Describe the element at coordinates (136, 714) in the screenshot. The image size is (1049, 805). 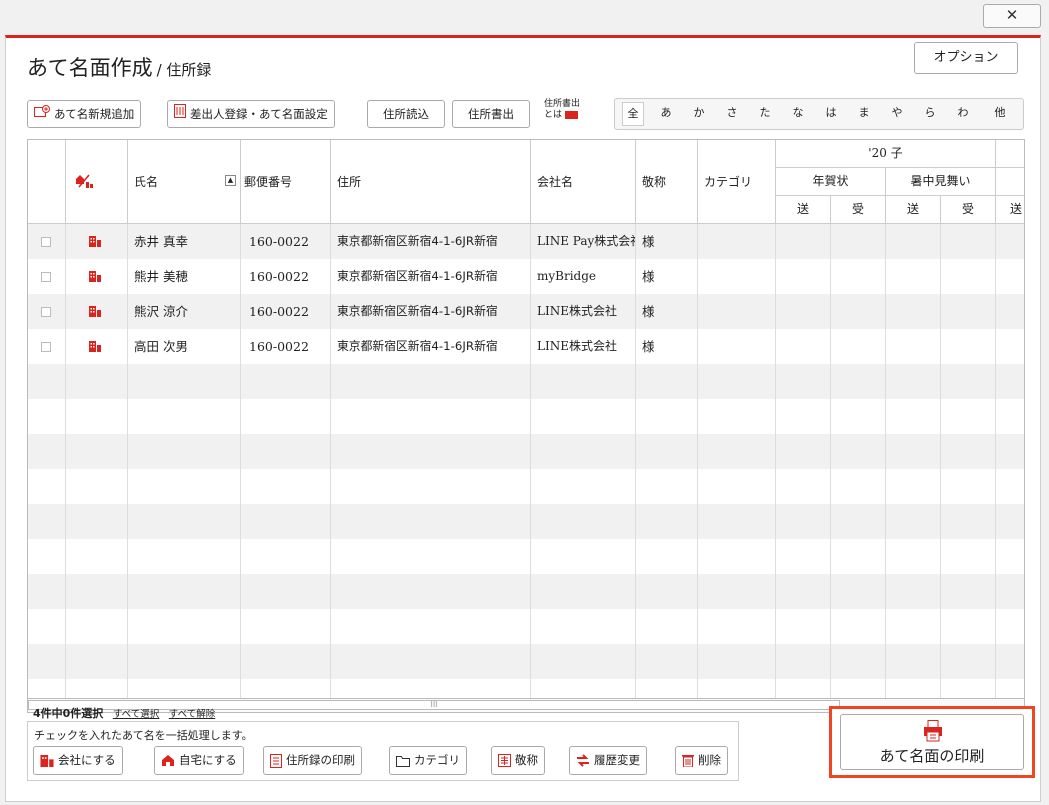
I see `select-all-link: すべて選択` at that location.